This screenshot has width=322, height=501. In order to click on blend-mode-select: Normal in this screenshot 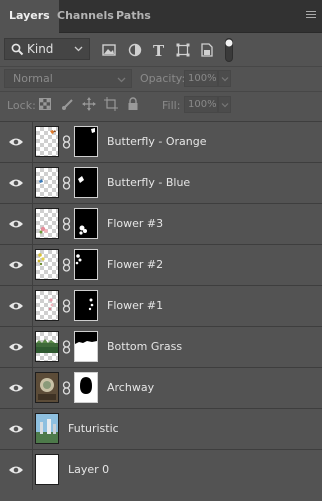, I will do `click(68, 78)`.